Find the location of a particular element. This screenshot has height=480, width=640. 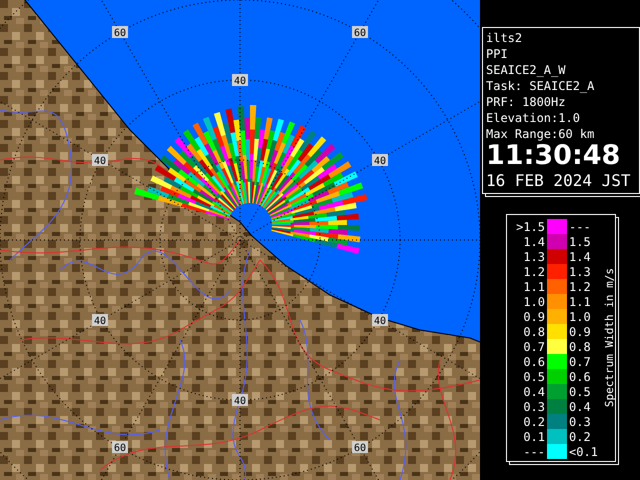

legend-label: 0.1 is located at coordinates (534, 437).